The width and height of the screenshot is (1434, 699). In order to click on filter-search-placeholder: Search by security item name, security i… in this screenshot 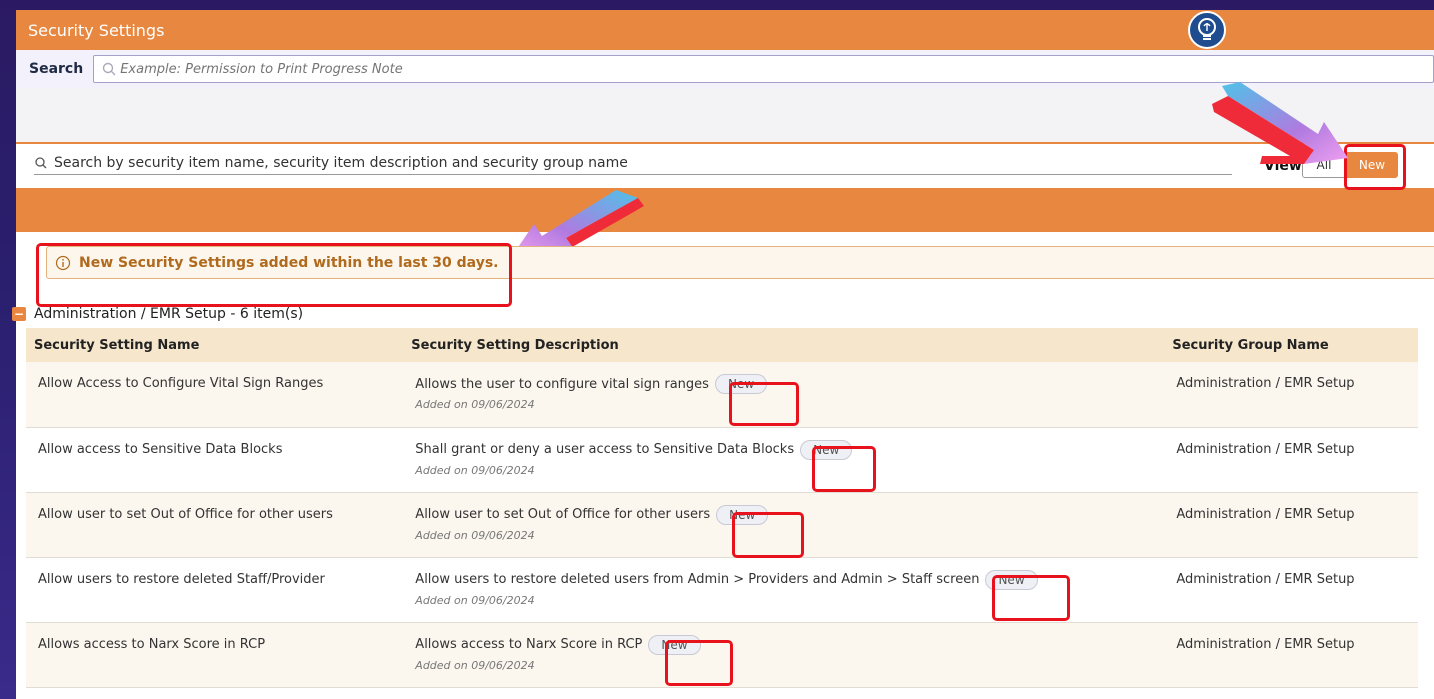, I will do `click(341, 163)`.